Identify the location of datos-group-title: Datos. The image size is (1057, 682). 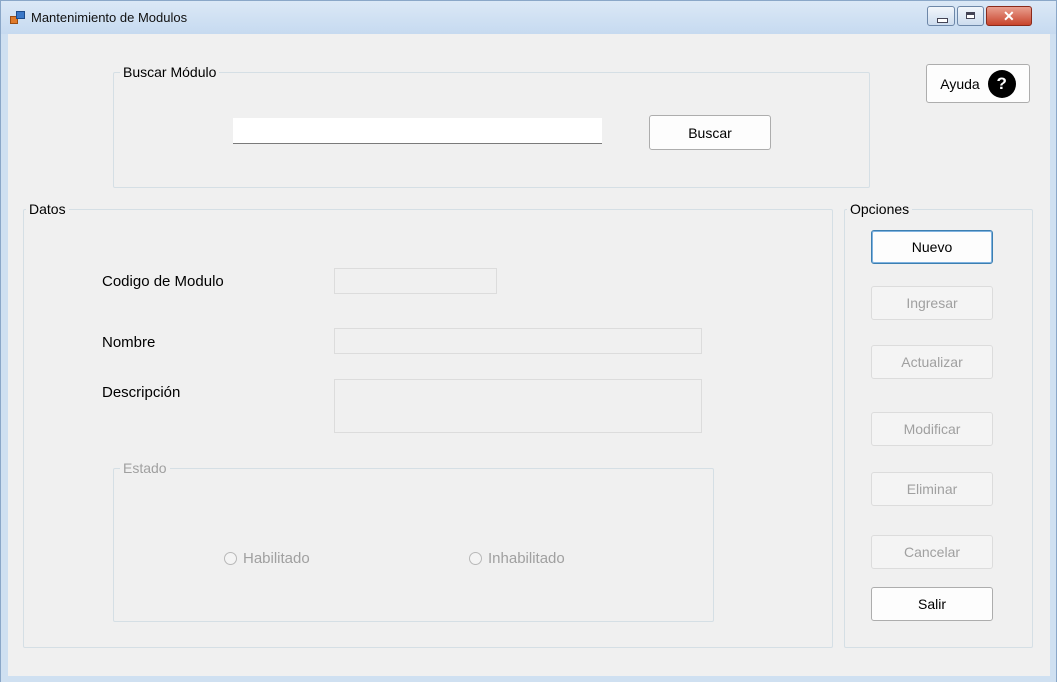
(47, 209).